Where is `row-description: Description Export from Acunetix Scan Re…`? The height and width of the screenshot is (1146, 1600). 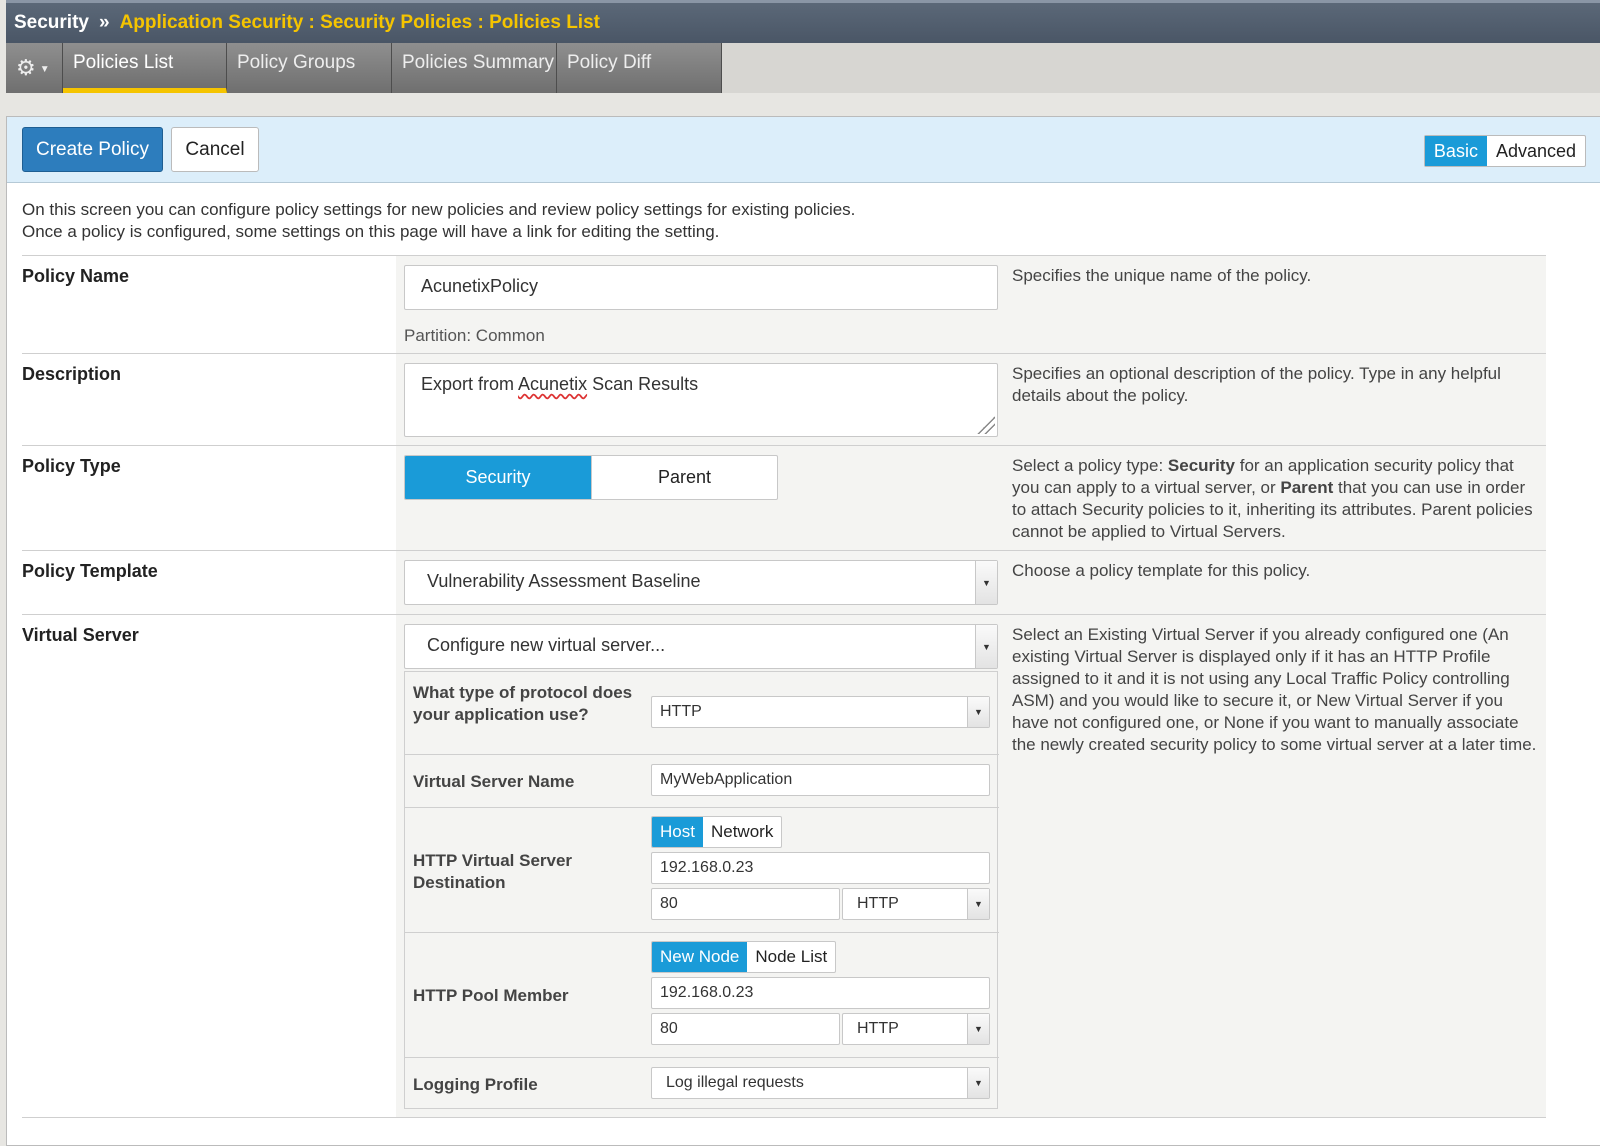 row-description: Description Export from Acunetix Scan Re… is located at coordinates (784, 399).